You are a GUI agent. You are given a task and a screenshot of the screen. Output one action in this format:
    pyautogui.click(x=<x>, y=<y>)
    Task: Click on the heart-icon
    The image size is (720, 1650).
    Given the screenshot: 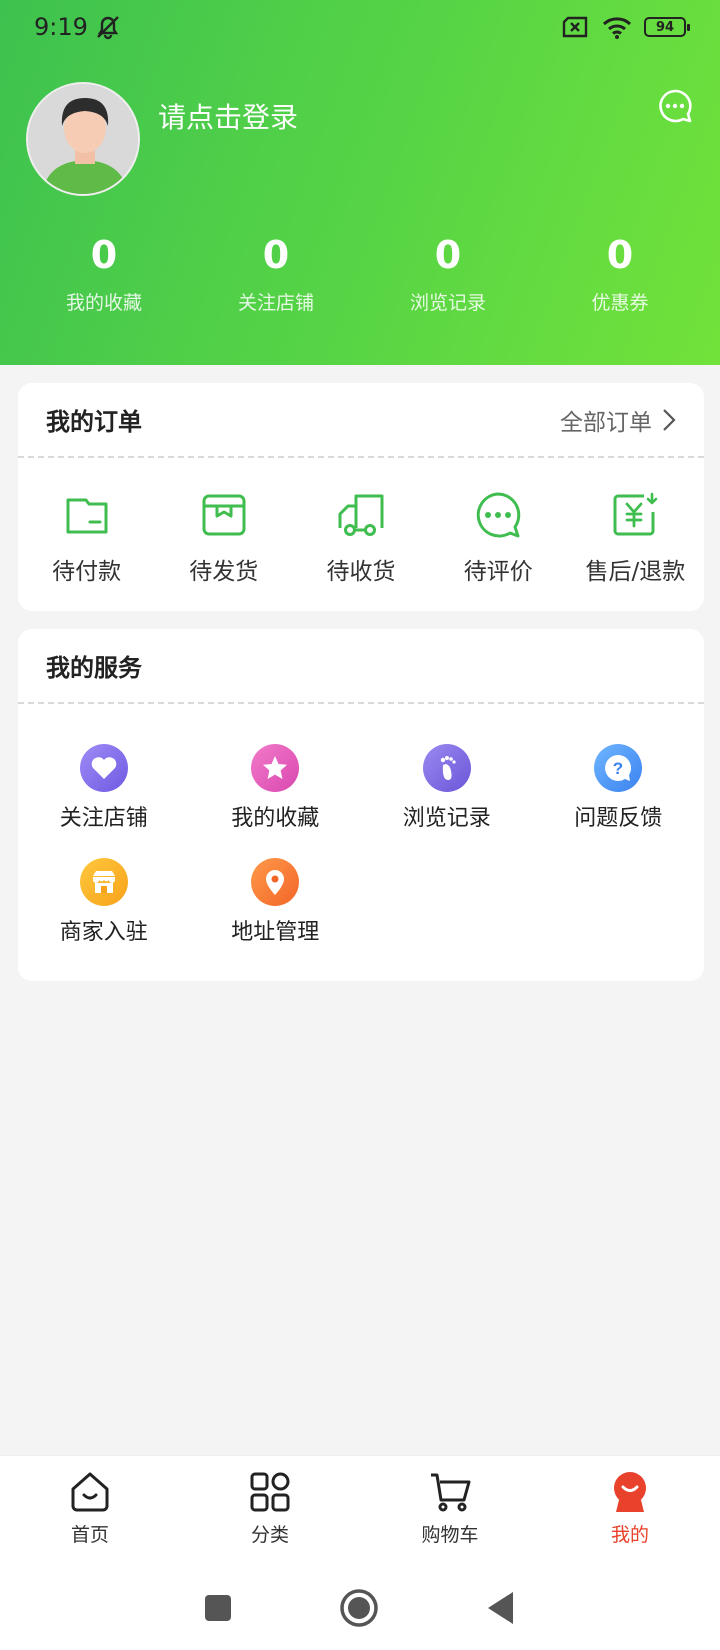 What is the action you would take?
    pyautogui.click(x=103, y=768)
    